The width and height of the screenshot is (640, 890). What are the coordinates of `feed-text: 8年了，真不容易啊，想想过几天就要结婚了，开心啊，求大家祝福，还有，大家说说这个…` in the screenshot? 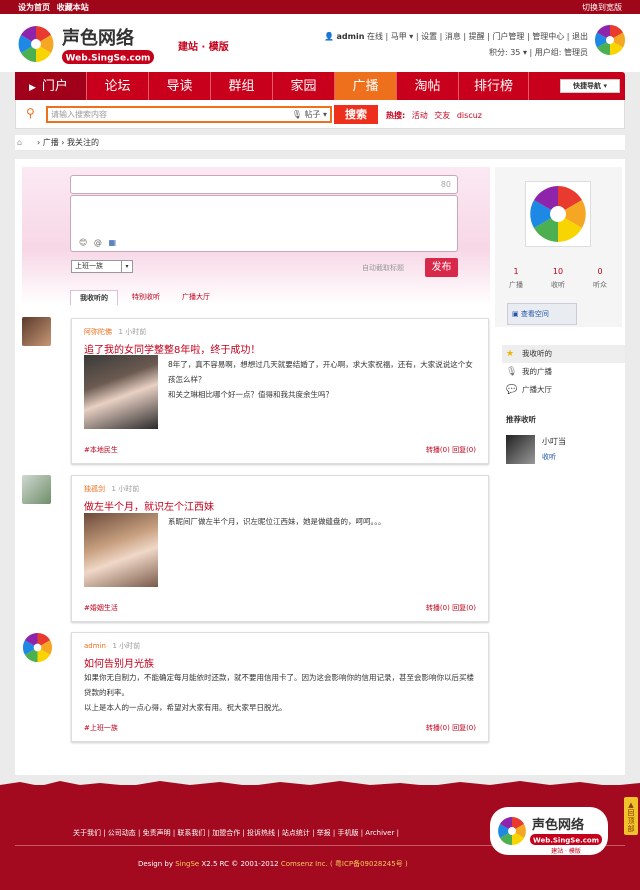 It's located at (320, 372).